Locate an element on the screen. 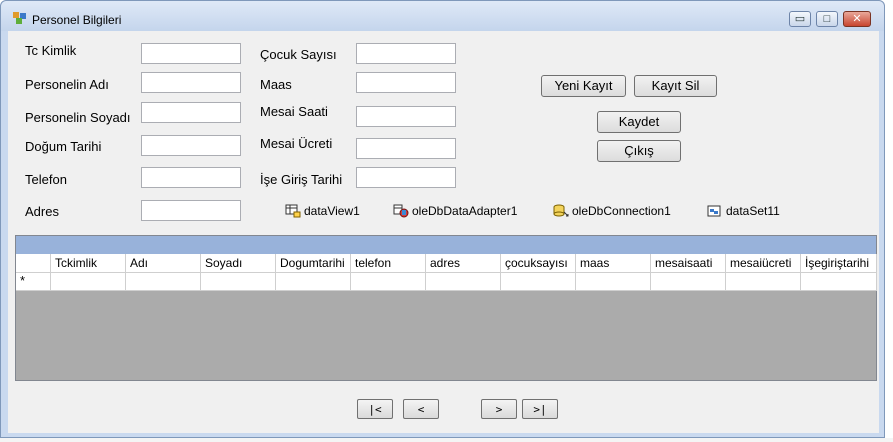  column-header: telefon is located at coordinates (388, 263).